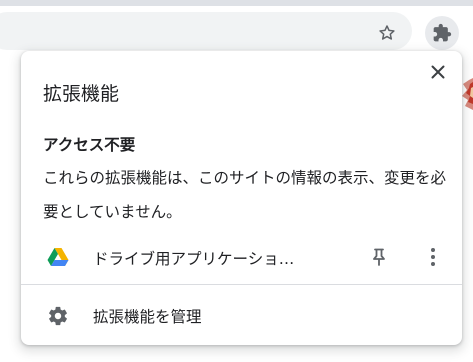 The height and width of the screenshot is (362, 473). Describe the element at coordinates (245, 195) in the screenshot. I see `section-description: これらの拡張機能は、このサイトの情報の表示、変更を必要としていません。` at that location.